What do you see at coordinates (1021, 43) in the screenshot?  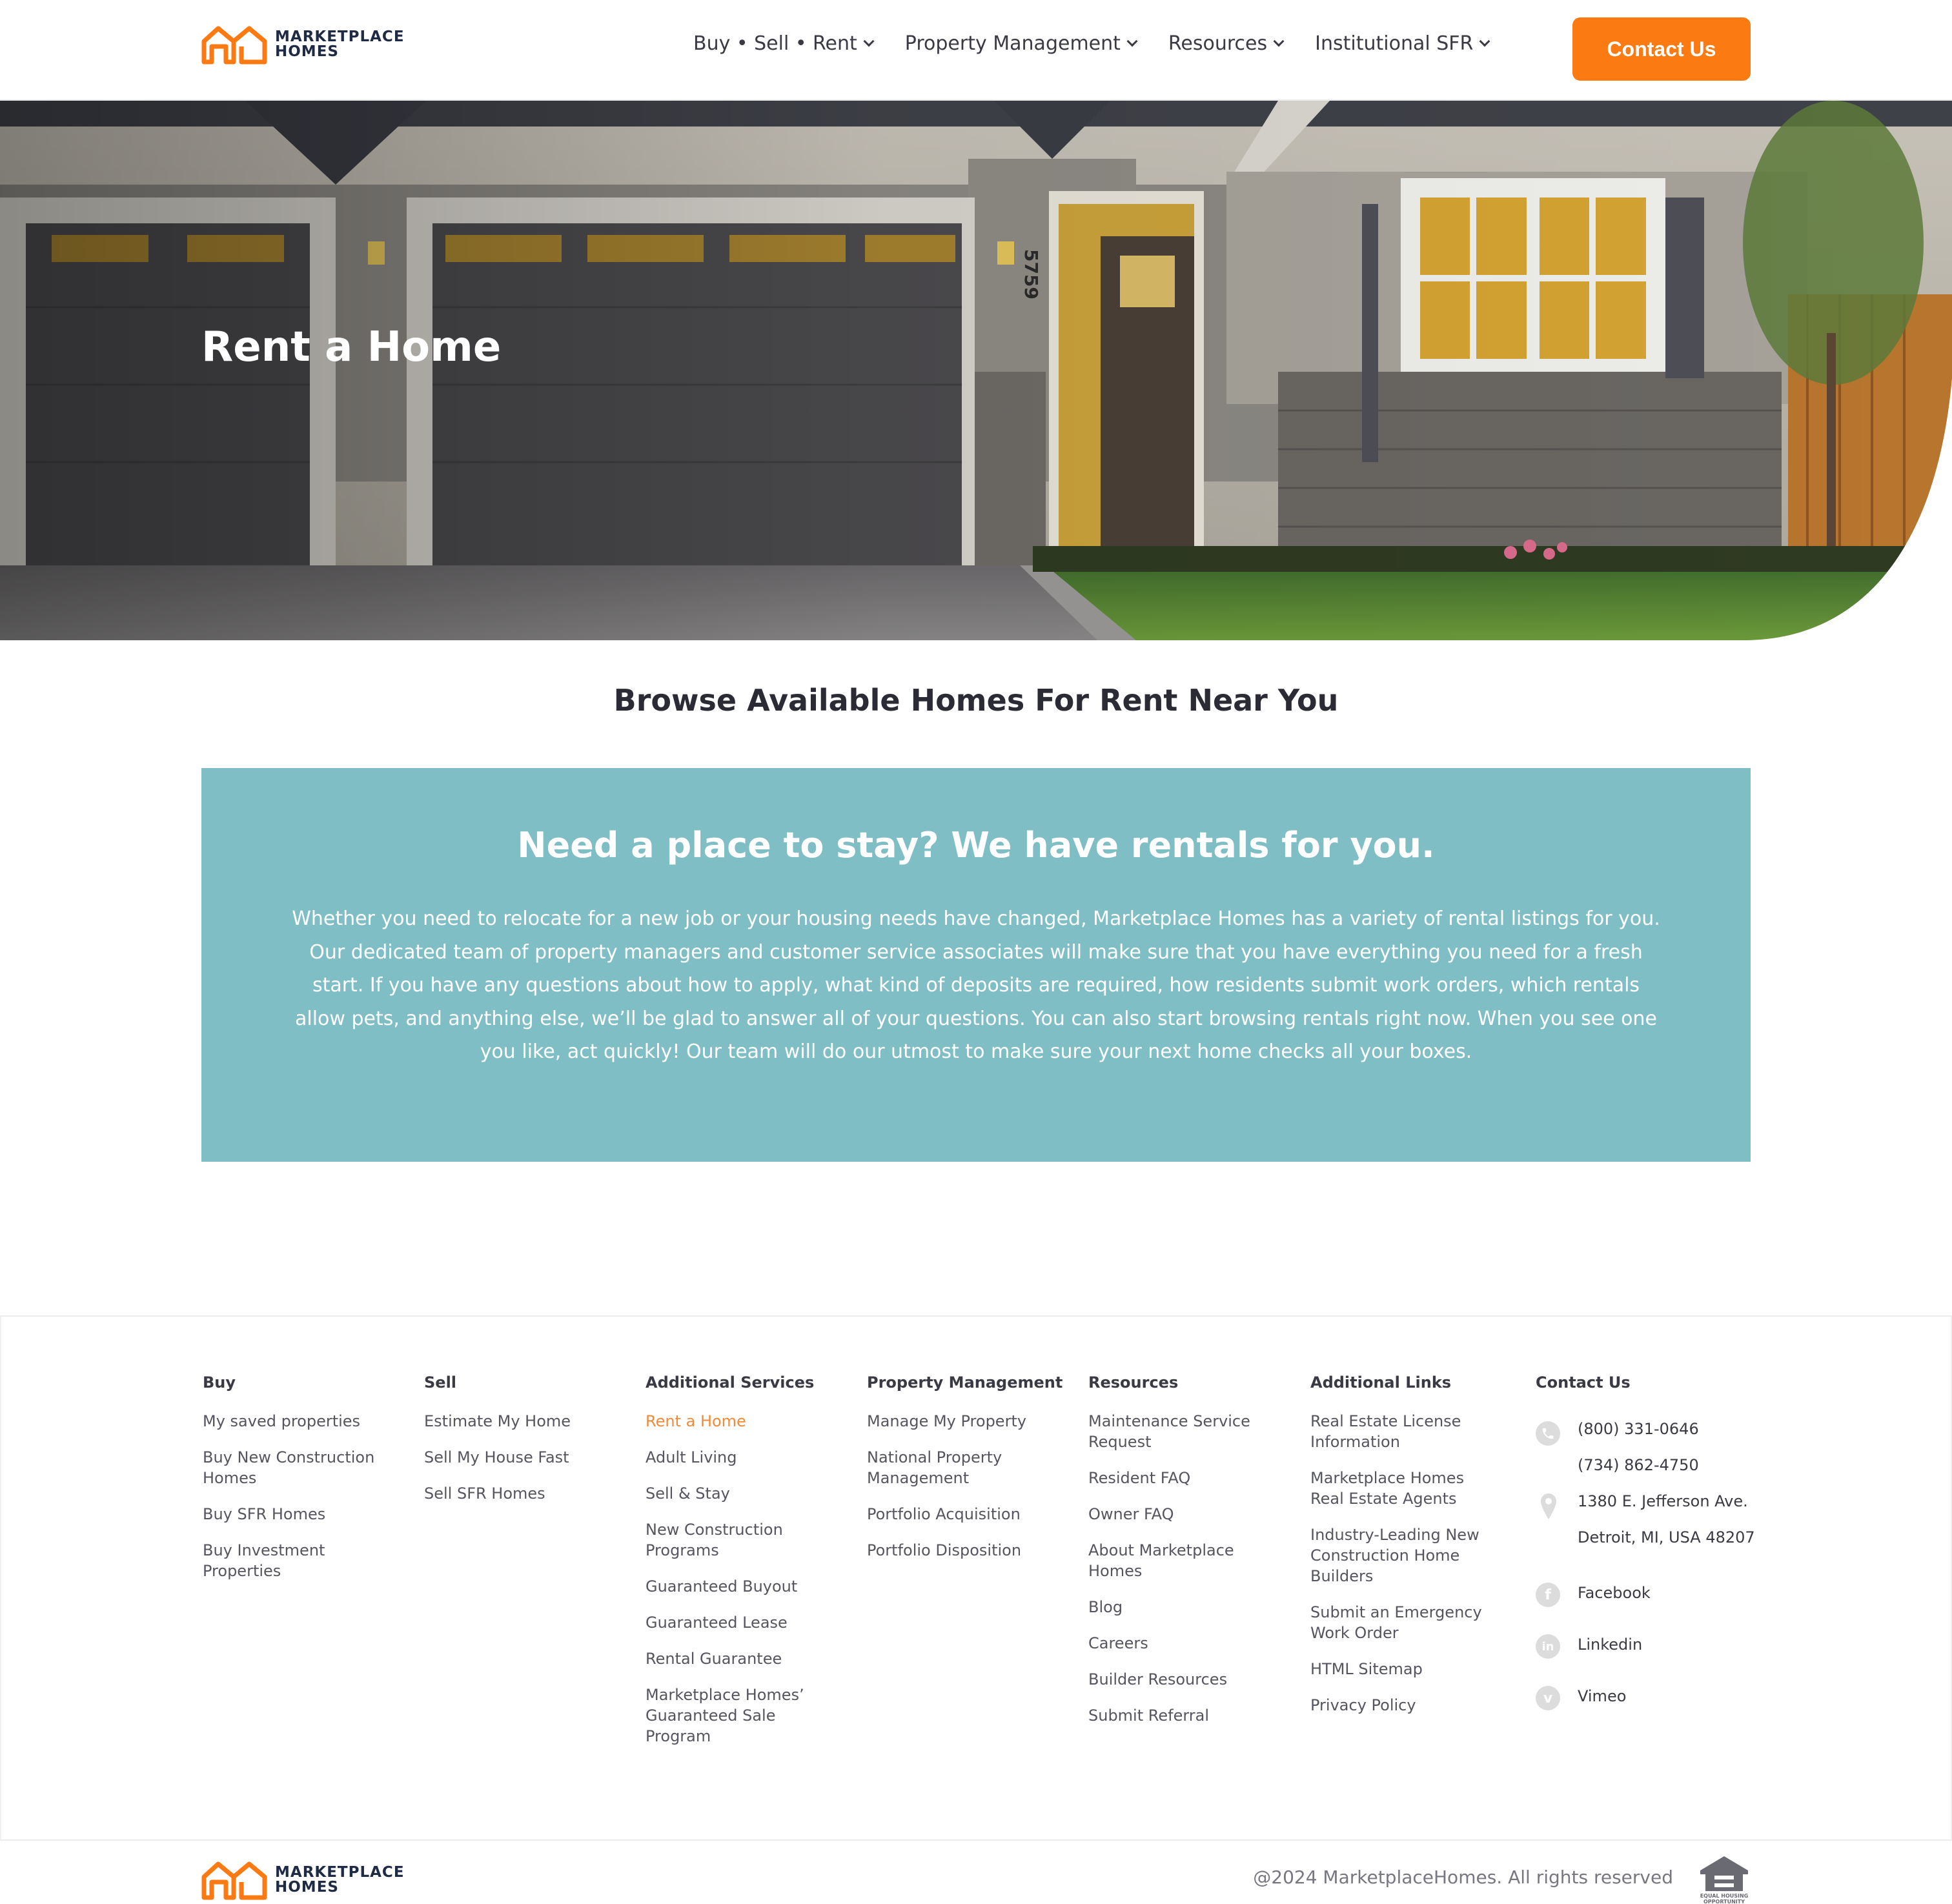 I see `nav-property-management: Property Management` at bounding box center [1021, 43].